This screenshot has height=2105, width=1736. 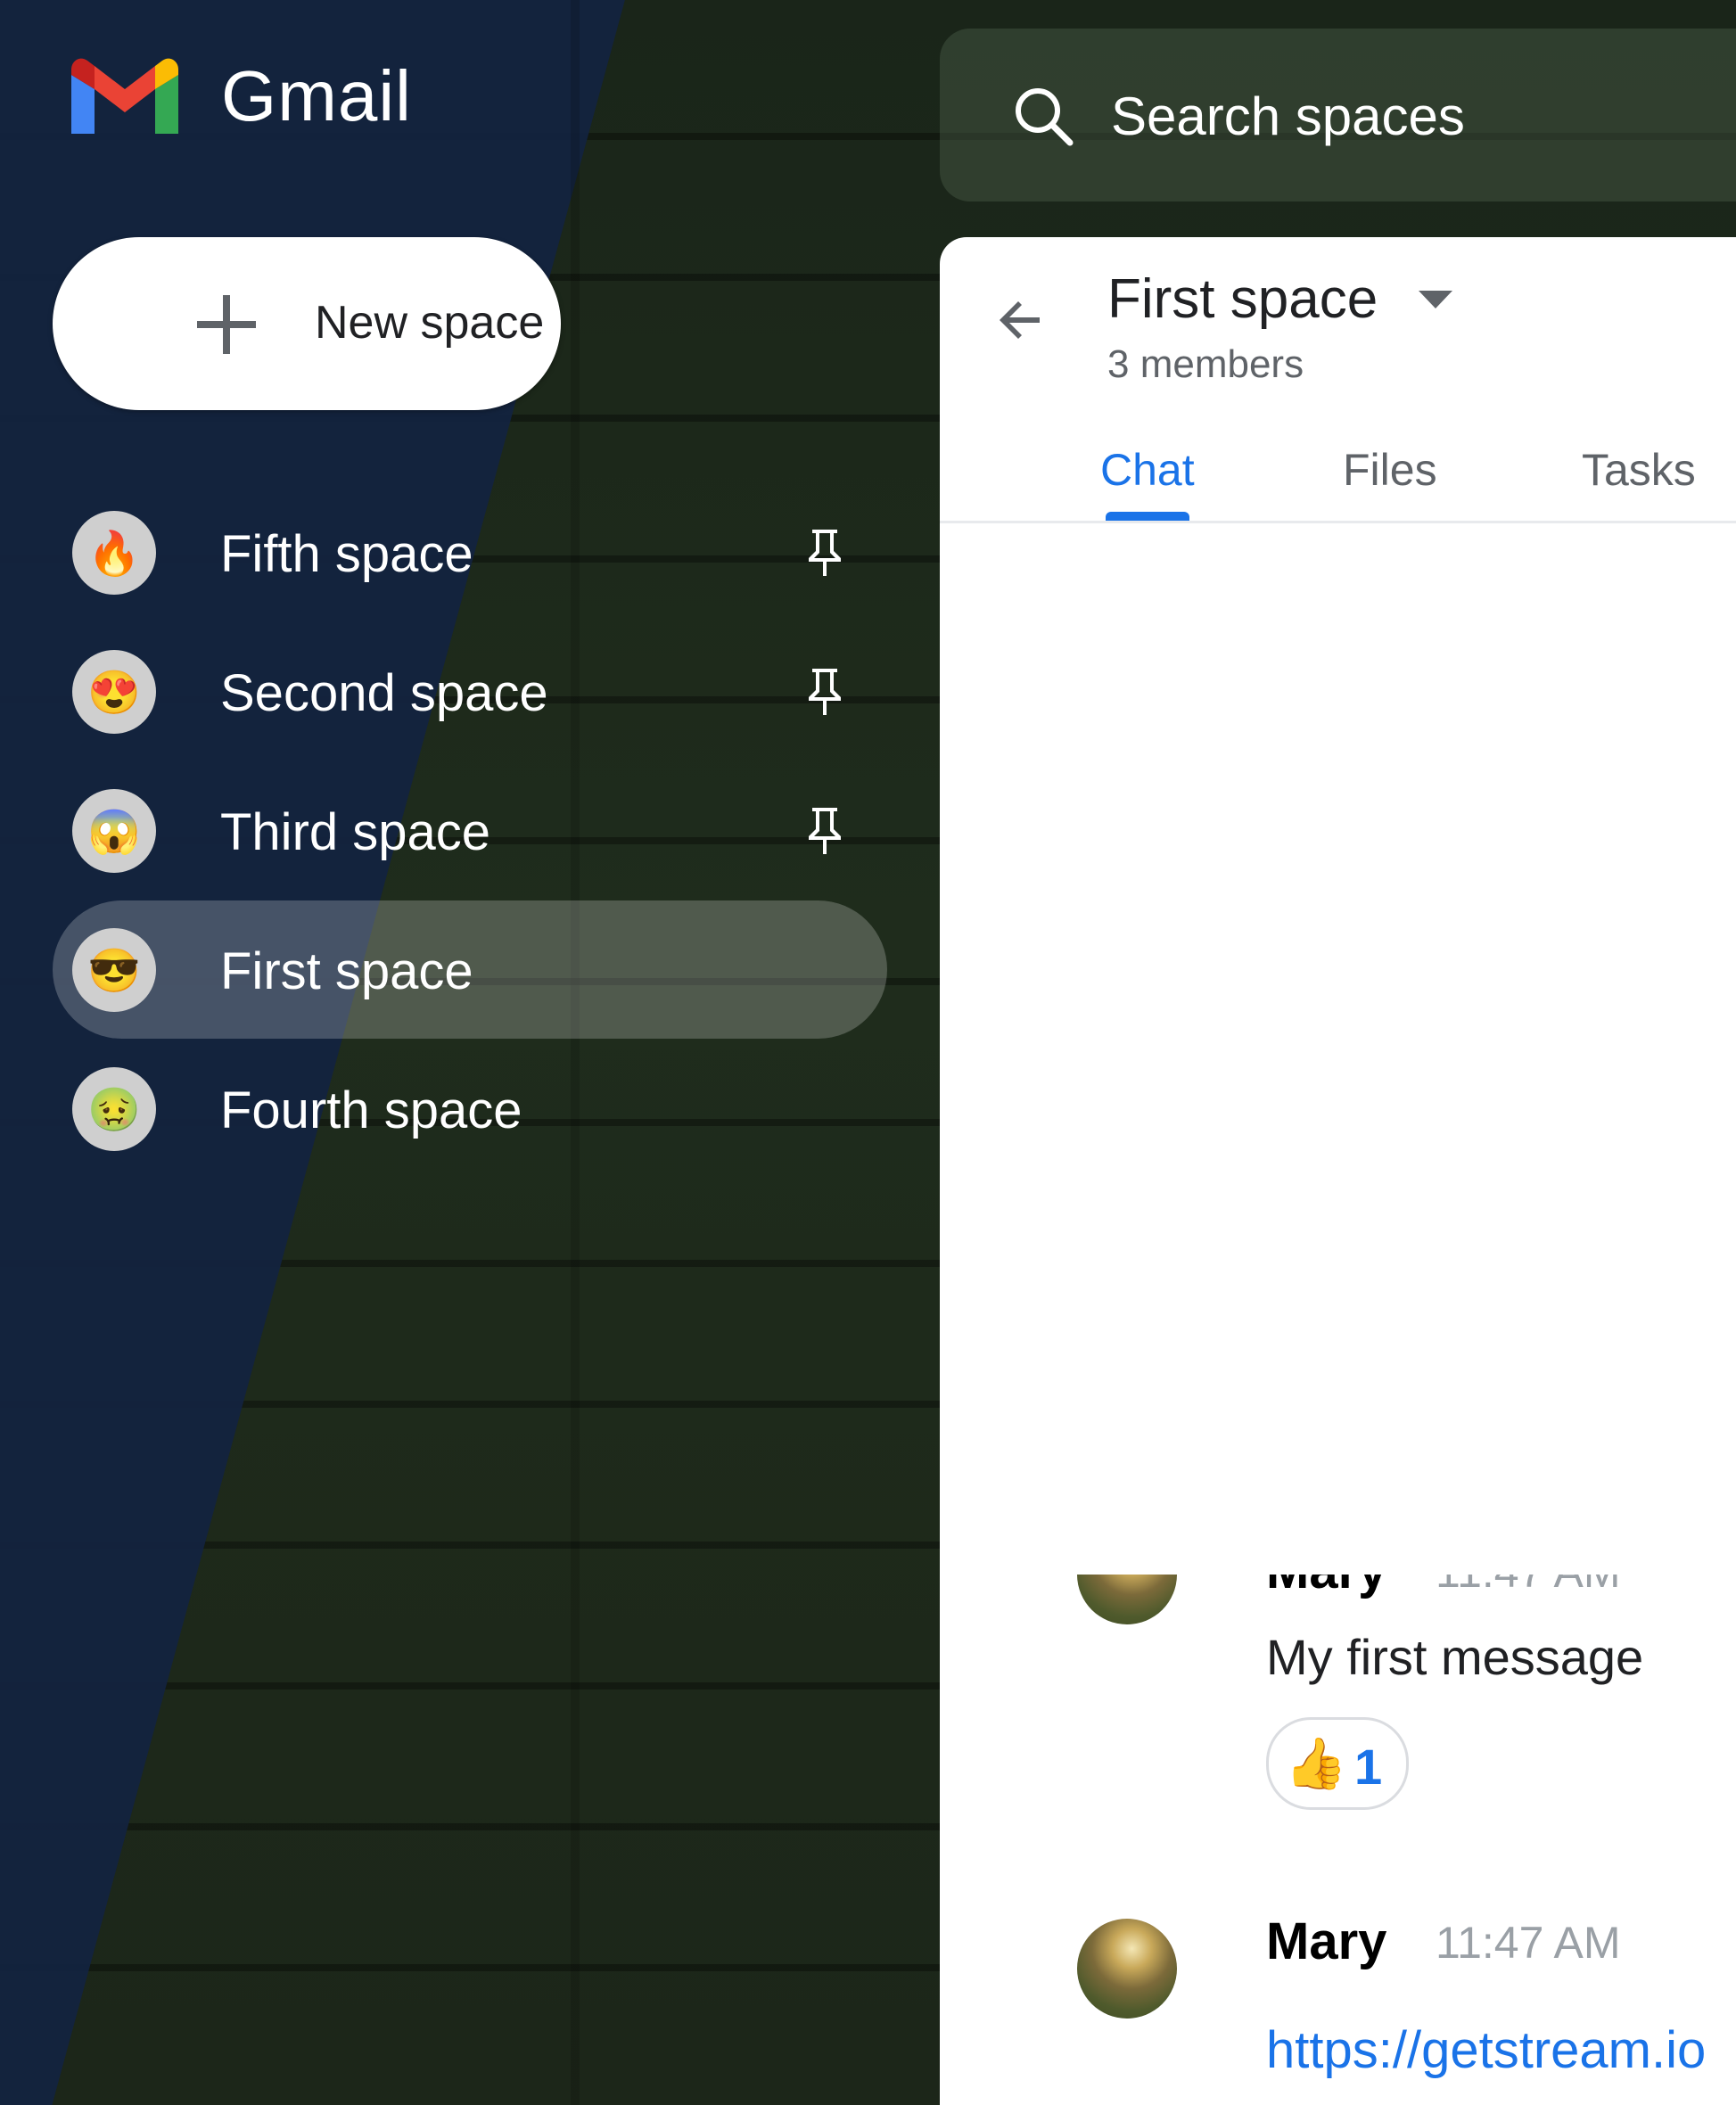 What do you see at coordinates (1639, 470) in the screenshot?
I see `tab-tasks: Tasks` at bounding box center [1639, 470].